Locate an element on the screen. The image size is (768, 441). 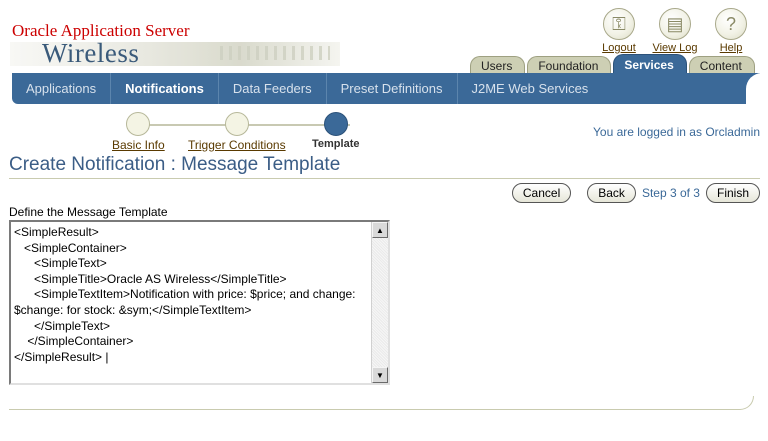
logout-label: Logout is located at coordinates (619, 48).